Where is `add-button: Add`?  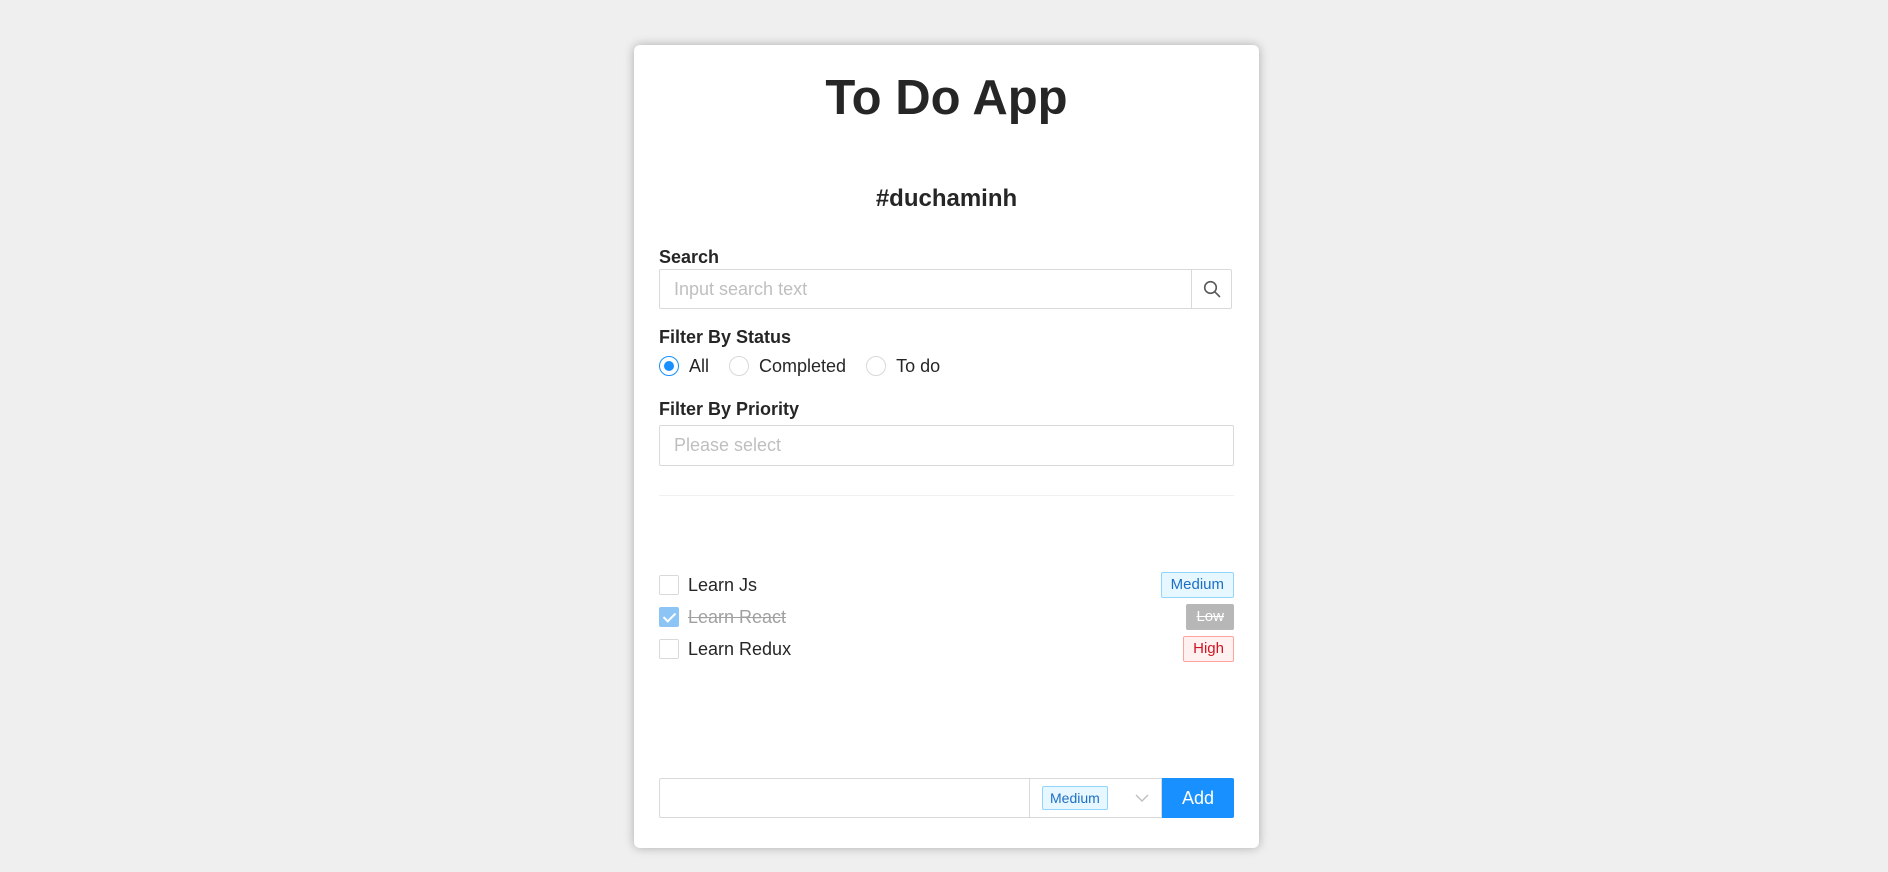
add-button: Add is located at coordinates (1198, 798).